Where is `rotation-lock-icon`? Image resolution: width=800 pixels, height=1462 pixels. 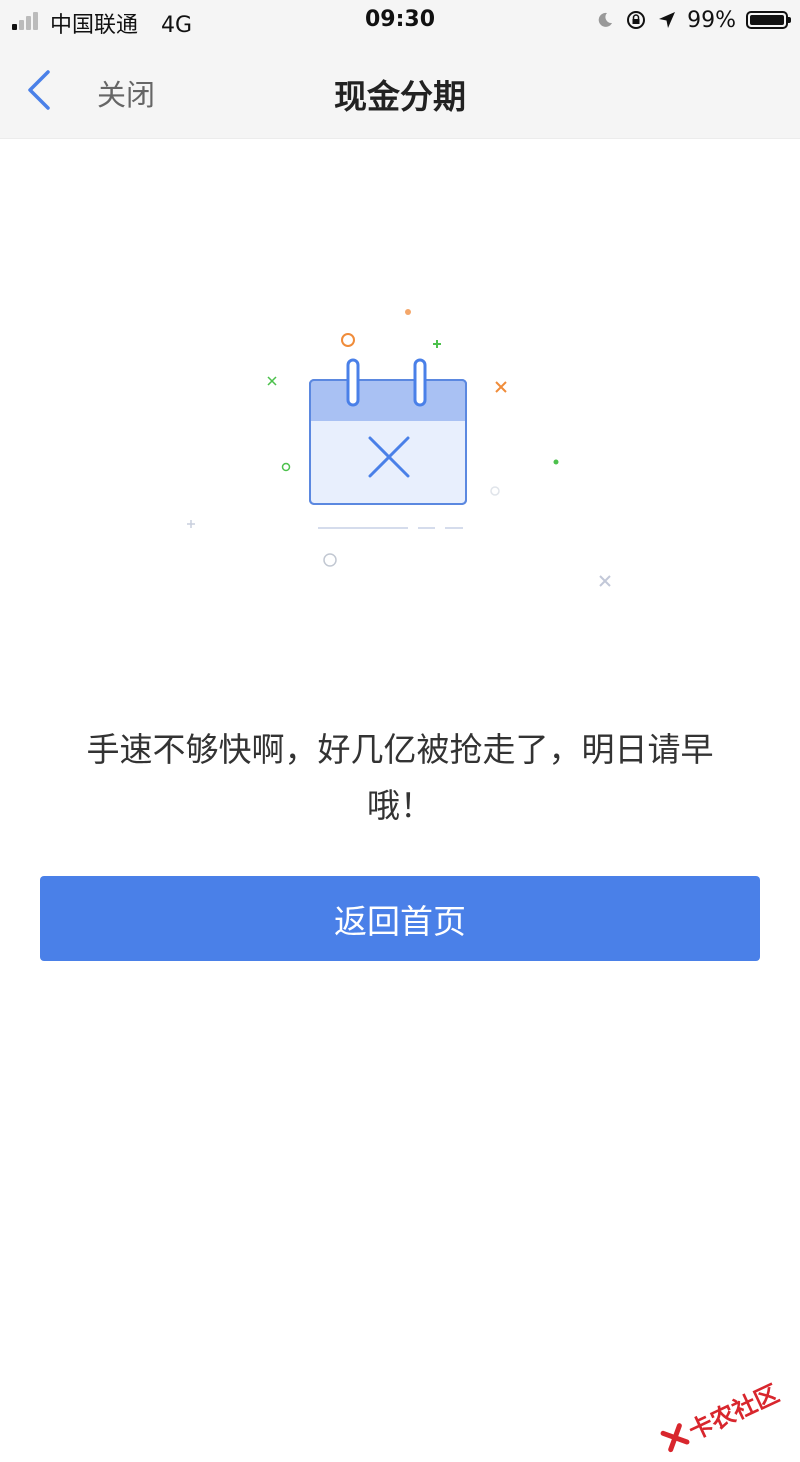 rotation-lock-icon is located at coordinates (636, 20).